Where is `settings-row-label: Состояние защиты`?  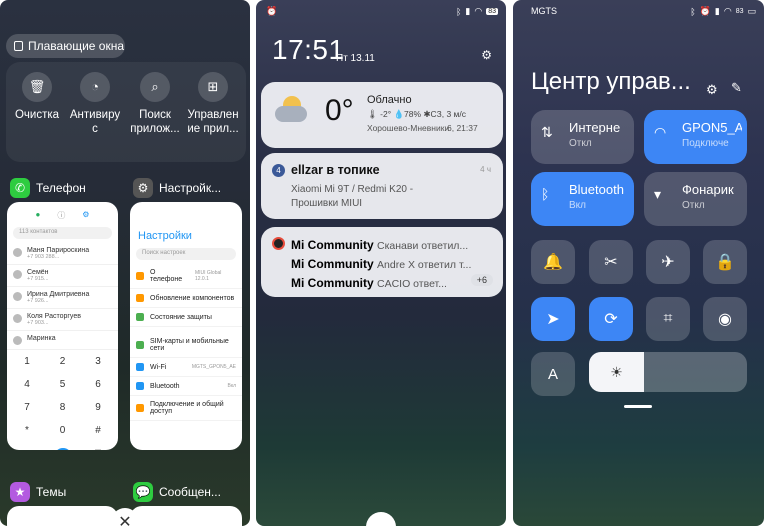 settings-row-label: Состояние защиты is located at coordinates (181, 317).